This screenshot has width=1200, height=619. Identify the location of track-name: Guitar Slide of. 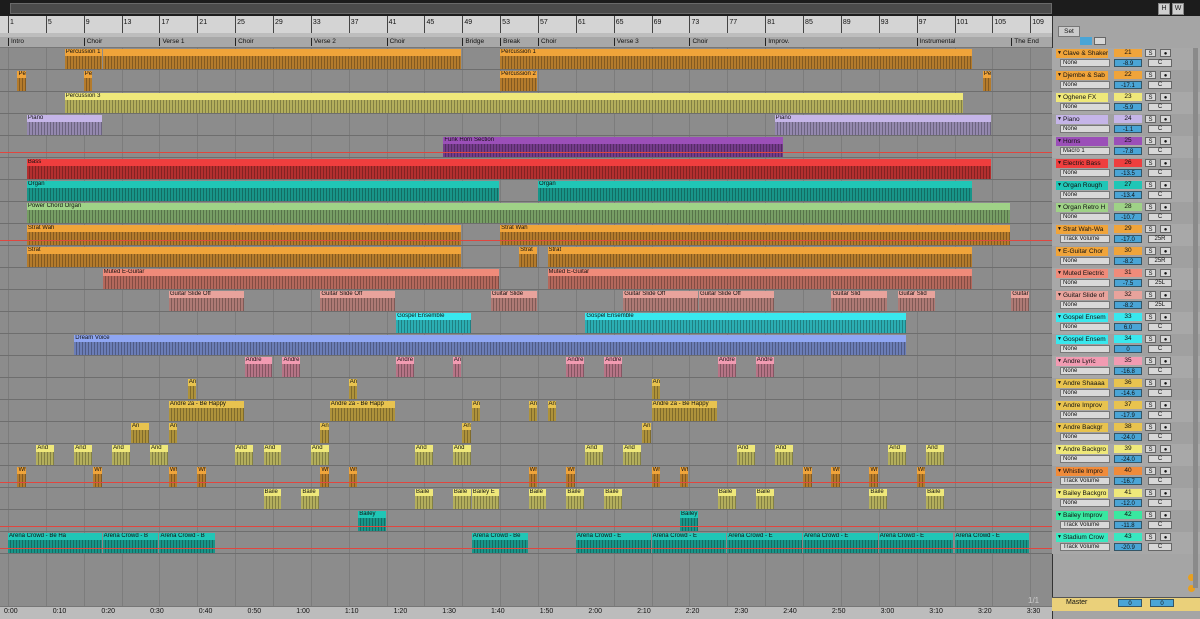
(1082, 295).